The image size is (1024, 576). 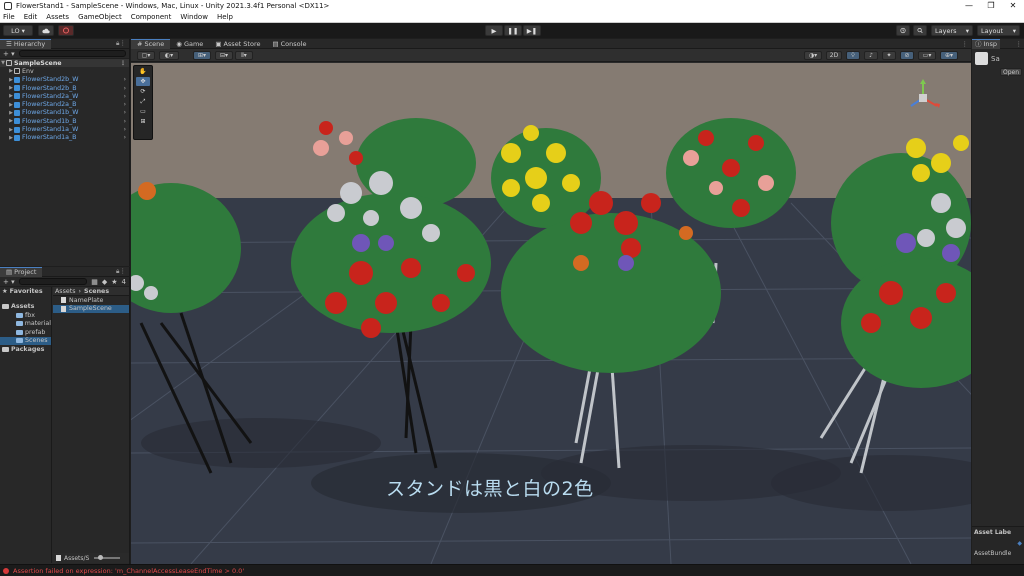 I want to click on tab-scene: # Scene, so click(x=151, y=43).